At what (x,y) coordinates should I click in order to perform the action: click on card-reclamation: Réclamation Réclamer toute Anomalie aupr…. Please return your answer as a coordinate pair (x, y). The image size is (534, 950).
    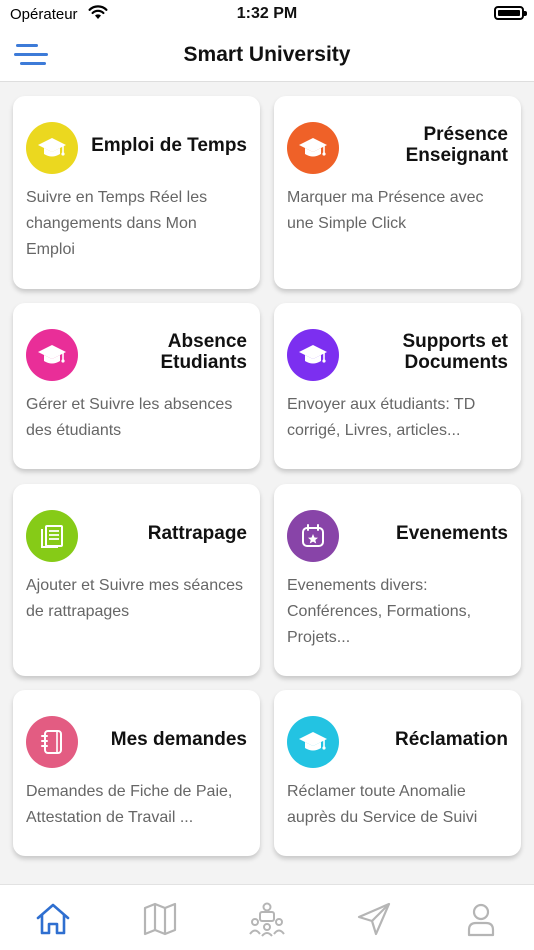
    Looking at the image, I should click on (397, 773).